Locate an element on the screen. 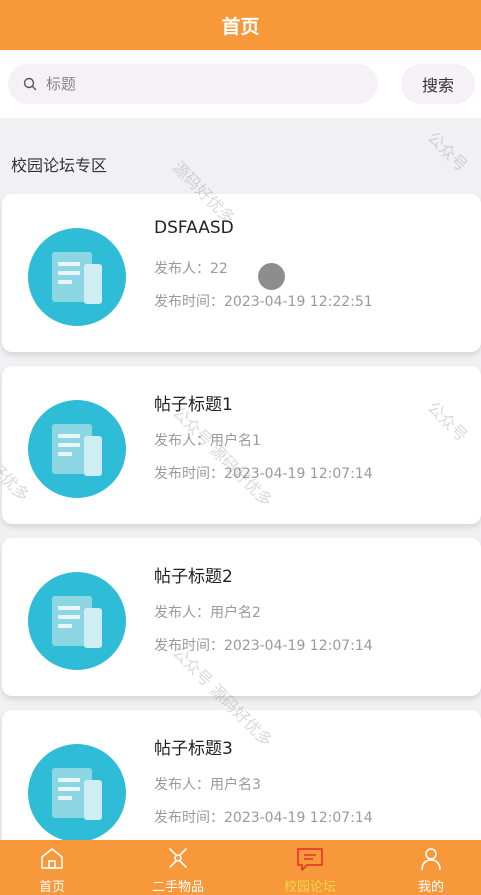  search-input is located at coordinates (206, 84).